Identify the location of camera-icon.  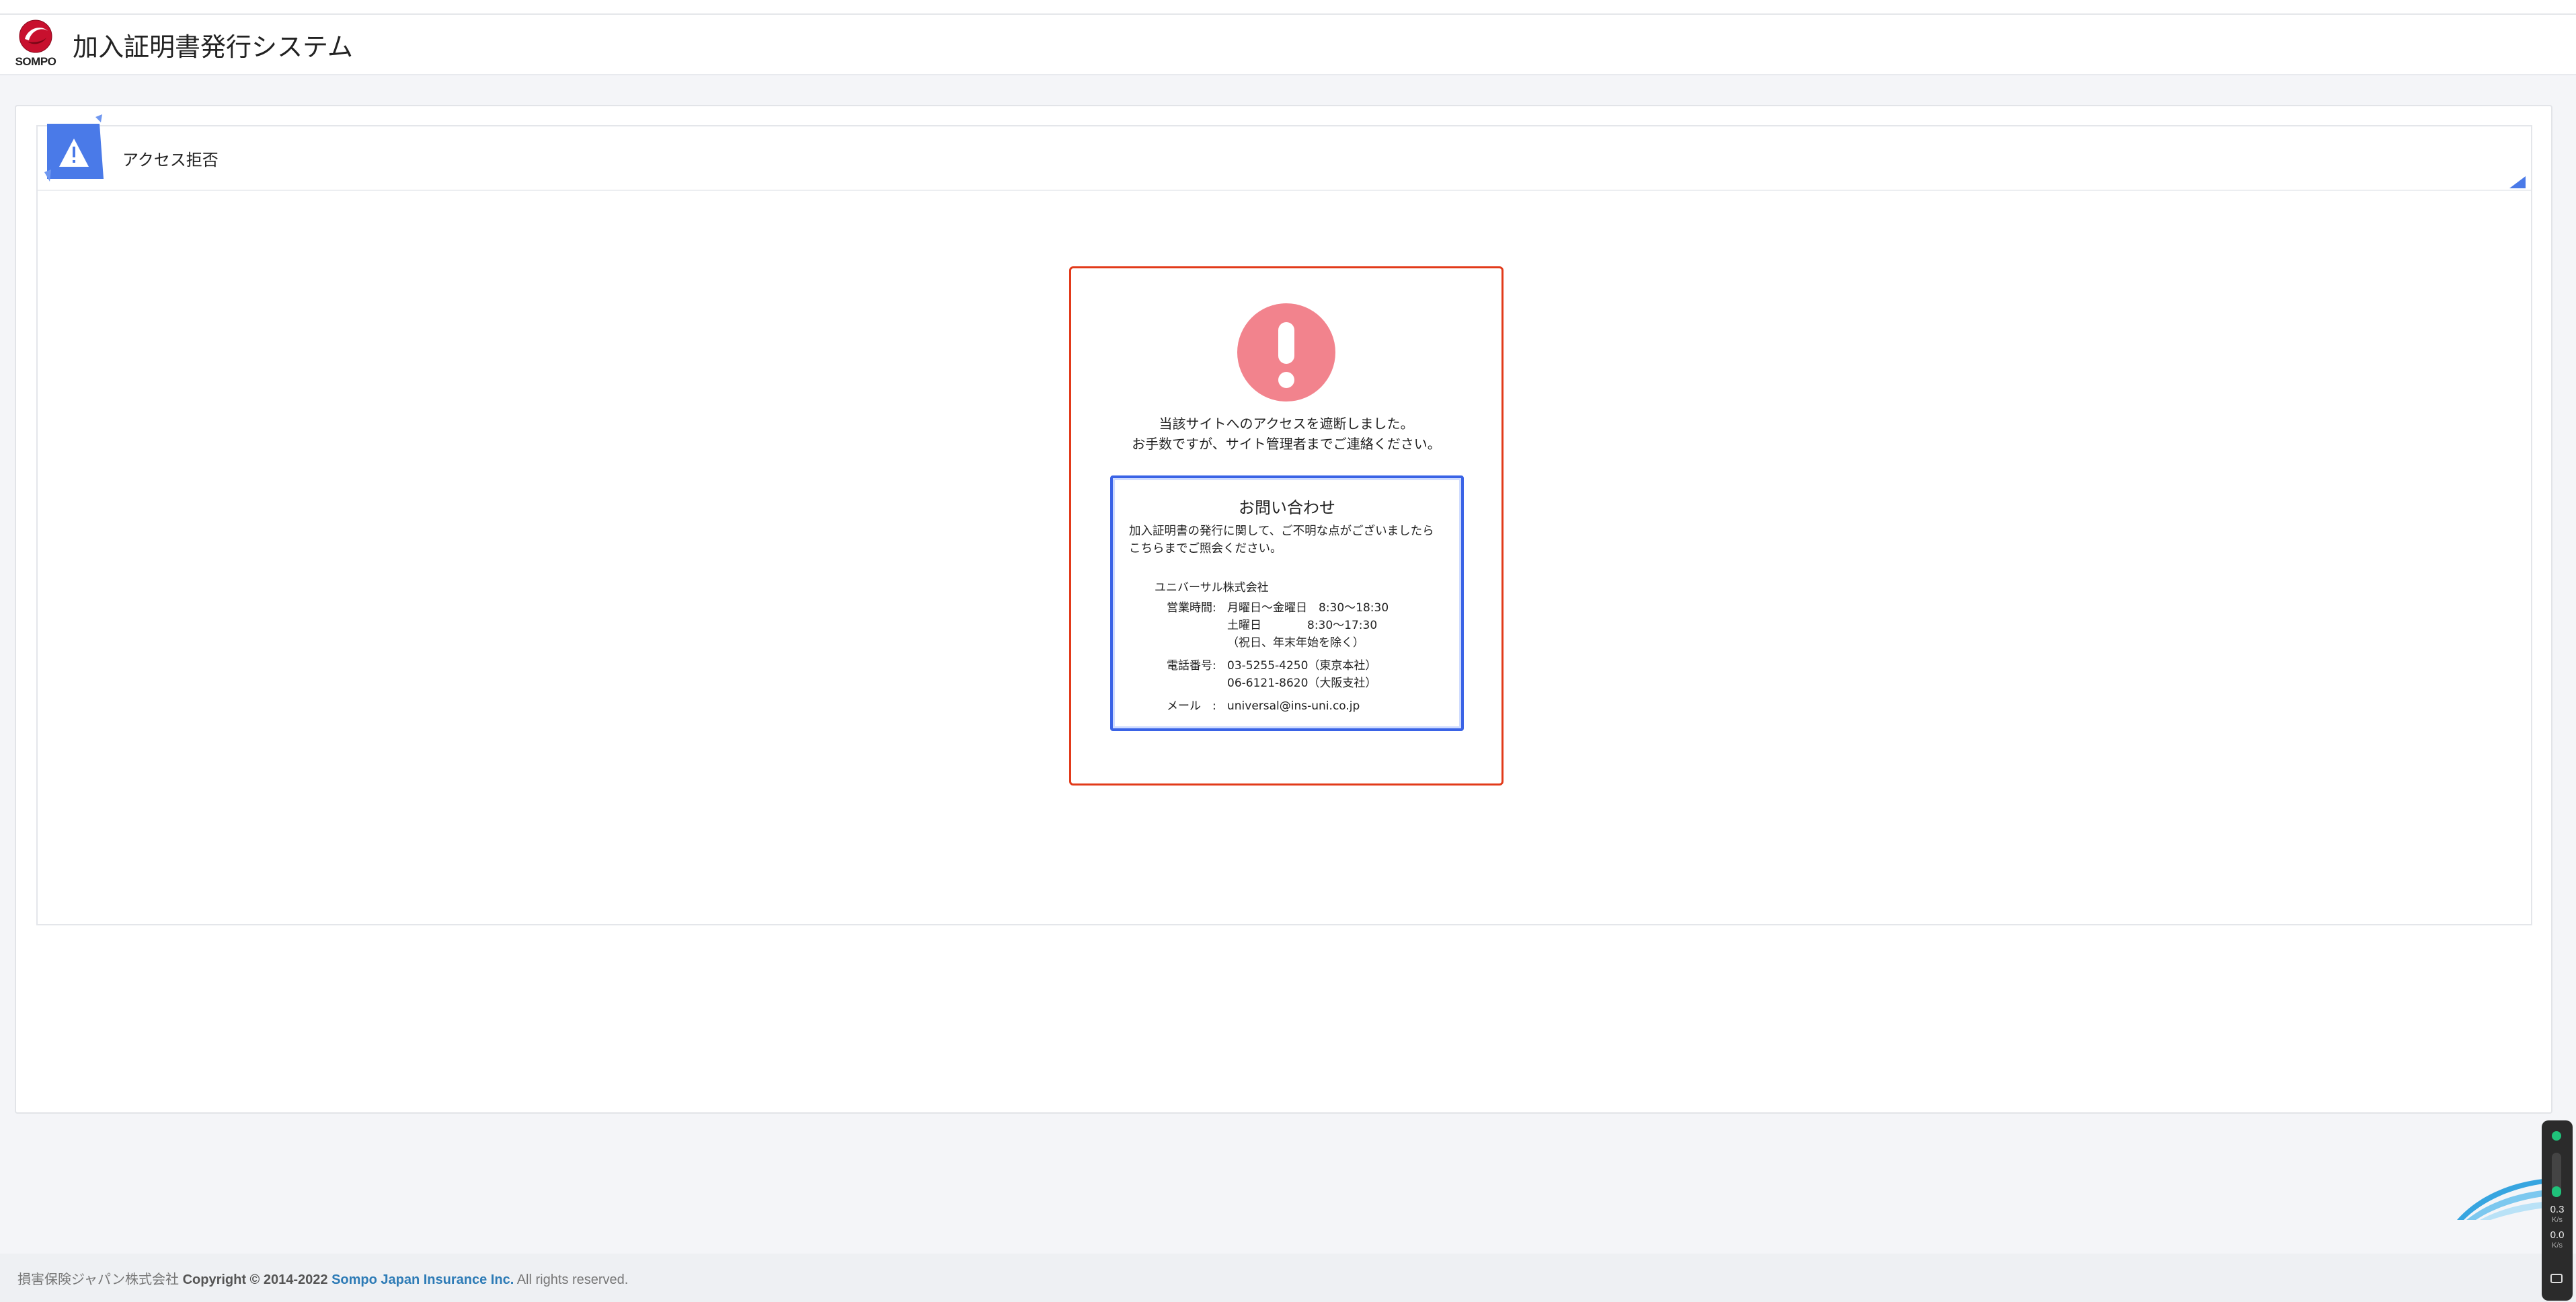
(2556, 1278).